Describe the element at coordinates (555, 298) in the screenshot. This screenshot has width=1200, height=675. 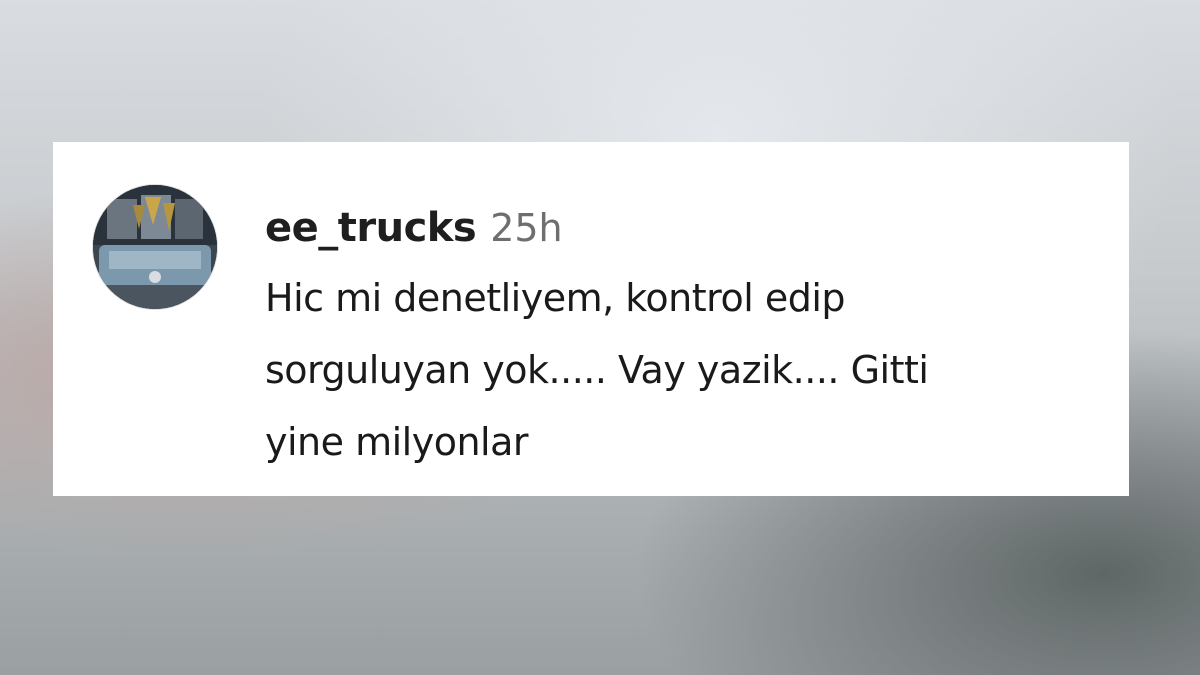
I see `comment-text-line: Hic mi denetliyem, kontrol edip` at that location.